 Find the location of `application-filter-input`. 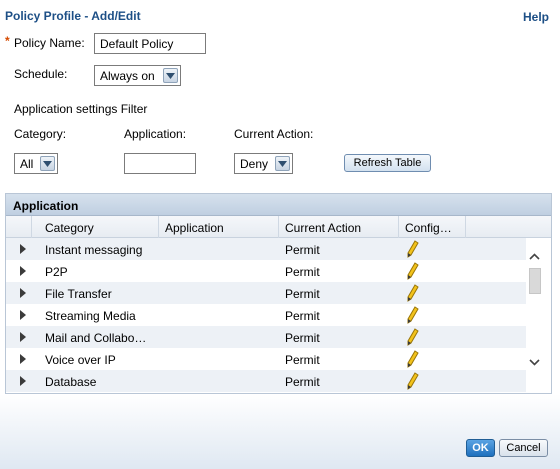

application-filter-input is located at coordinates (160, 163).